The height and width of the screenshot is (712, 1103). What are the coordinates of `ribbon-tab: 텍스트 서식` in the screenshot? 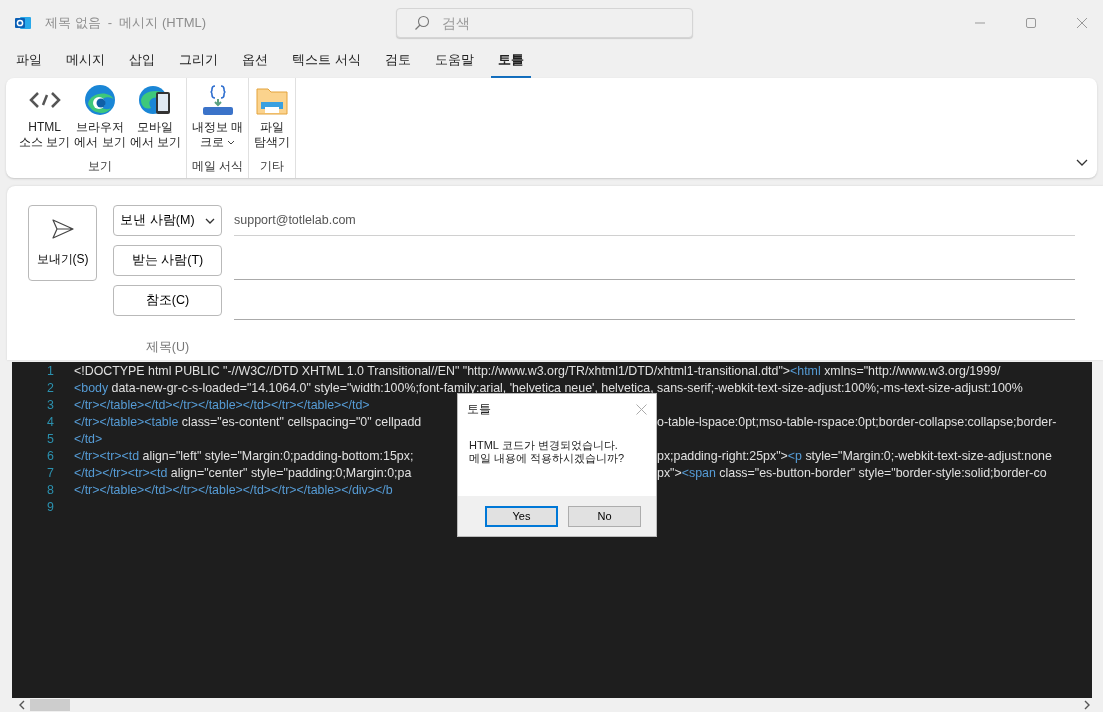 It's located at (326, 61).